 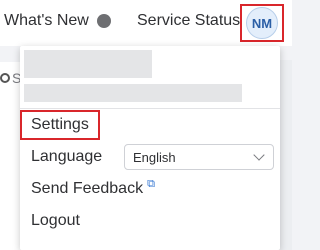 I want to click on search-icon, so click(x=5, y=78).